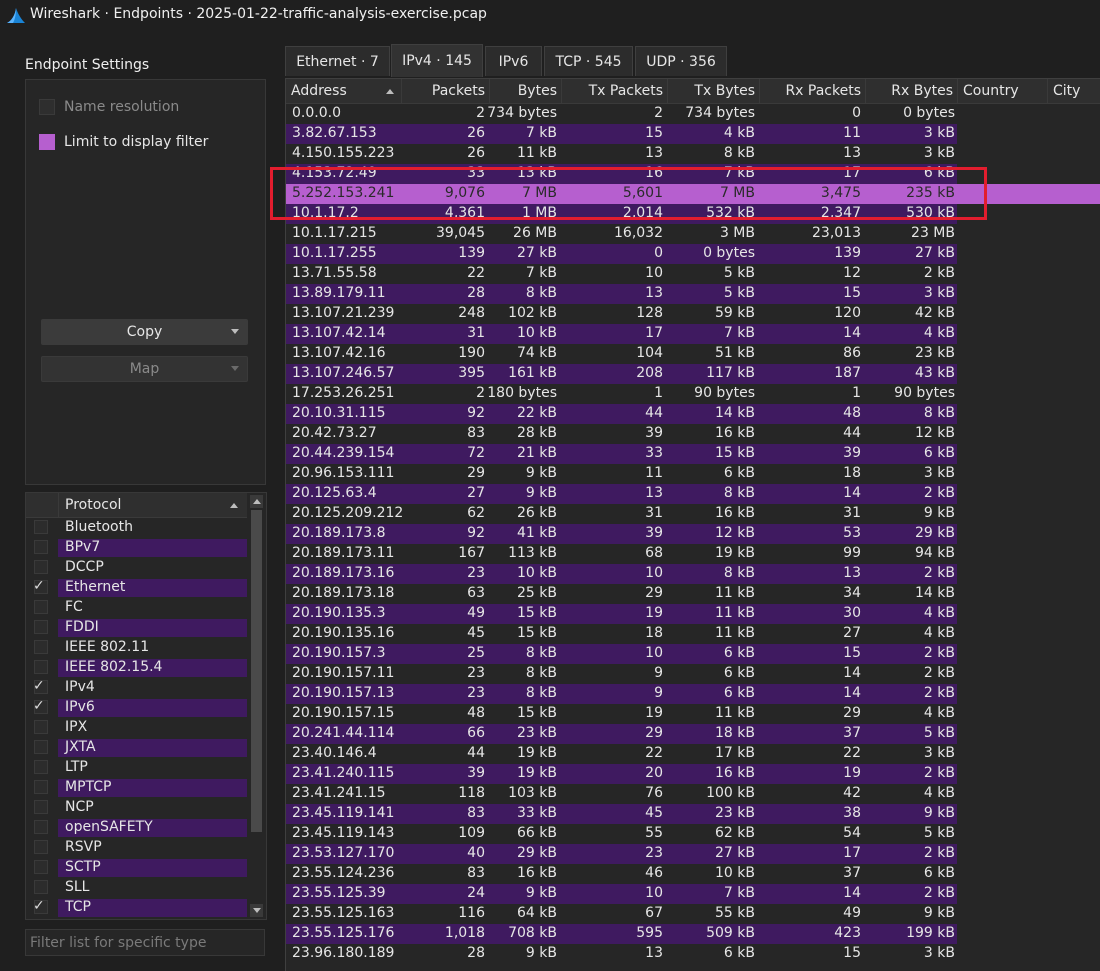 Image resolution: width=1100 pixels, height=971 pixels. What do you see at coordinates (693, 414) in the screenshot?
I see `table-row: 20.10.31.115 92 22 kB 44 14 kB 48 8 kB` at bounding box center [693, 414].